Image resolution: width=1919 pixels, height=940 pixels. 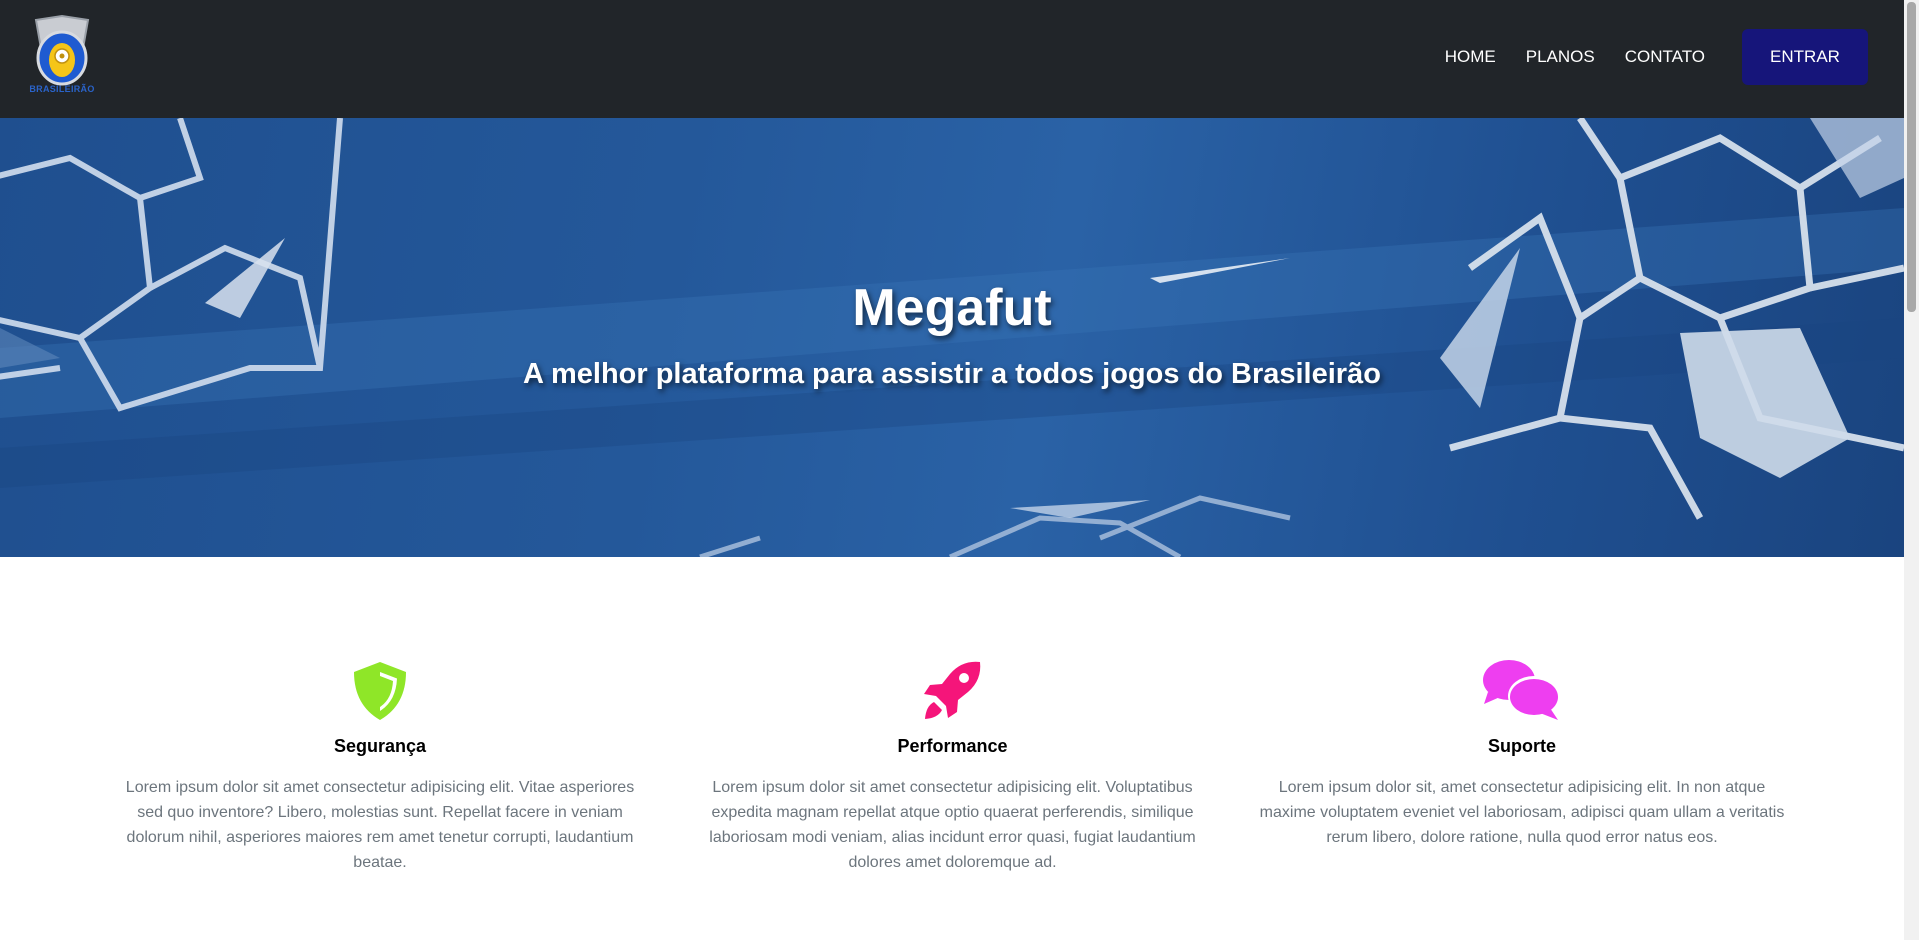 What do you see at coordinates (62, 89) in the screenshot?
I see `logo-wordmark: BRASILEIRÃO` at bounding box center [62, 89].